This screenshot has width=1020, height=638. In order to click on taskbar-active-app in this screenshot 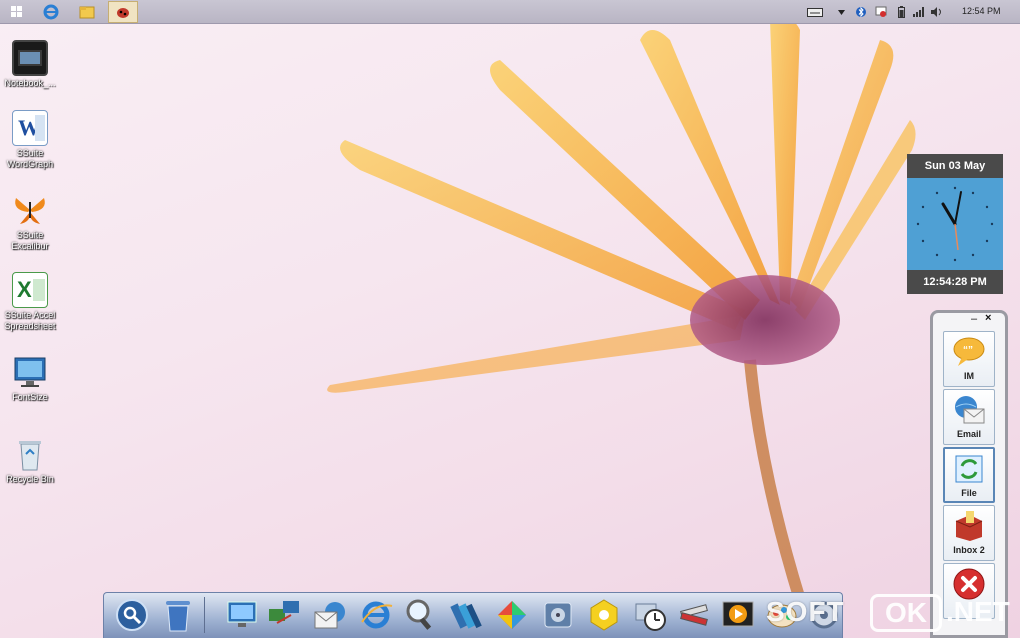, I will do `click(123, 12)`.